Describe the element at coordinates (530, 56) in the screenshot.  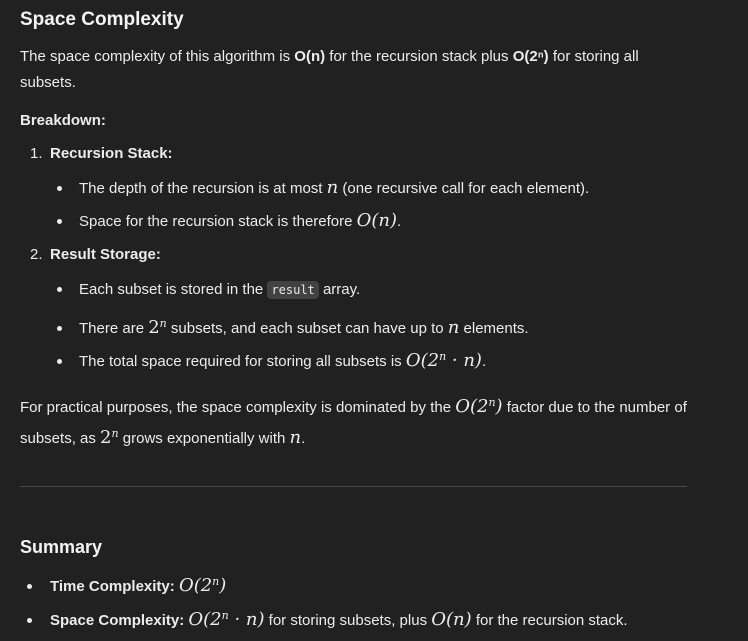
I see `intro-bold-o2n: O(2ⁿ)` at that location.